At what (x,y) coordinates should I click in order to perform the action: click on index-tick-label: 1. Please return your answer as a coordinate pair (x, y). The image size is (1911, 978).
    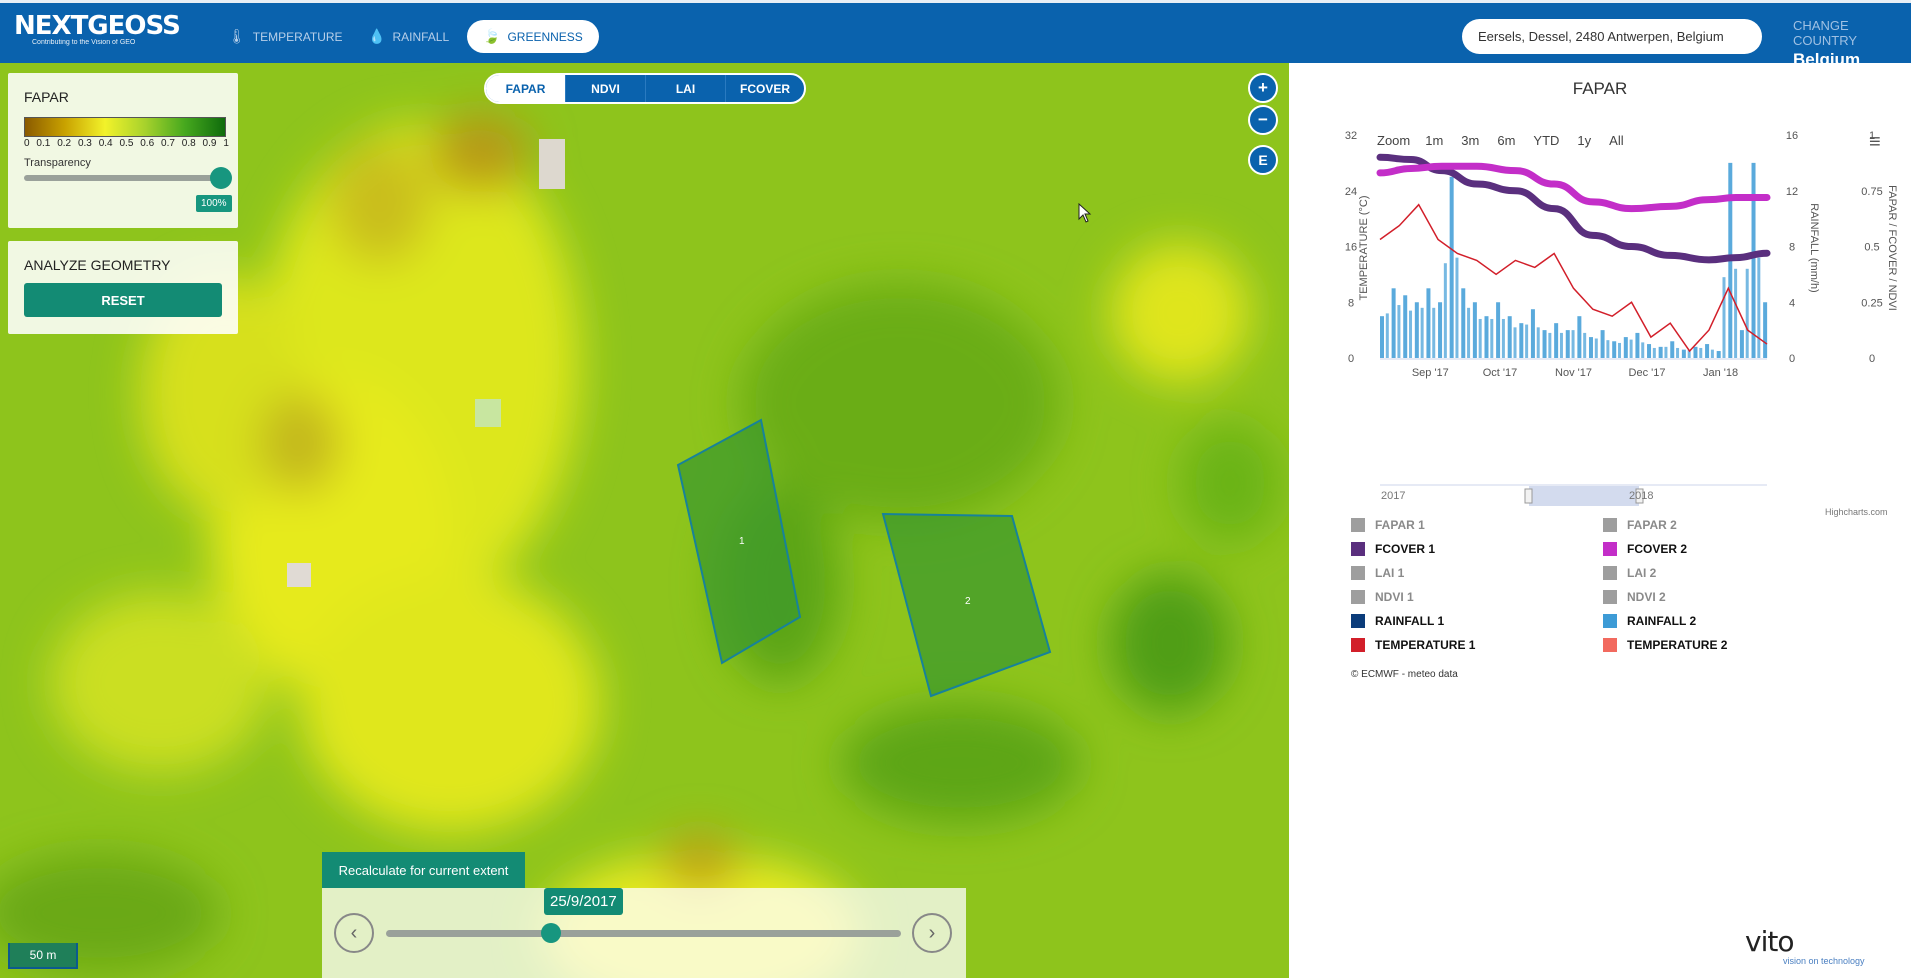
    Looking at the image, I should click on (1872, 136).